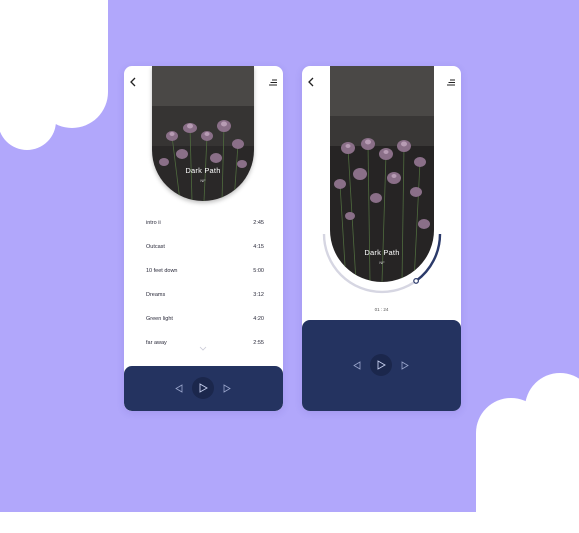 The image size is (579, 533). What do you see at coordinates (155, 247) in the screenshot?
I see `track-name: Outcast` at bounding box center [155, 247].